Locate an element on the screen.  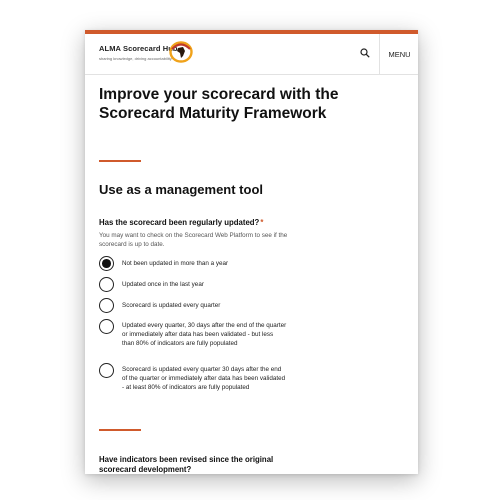
logo-mark-icon is located at coordinates (181, 52).